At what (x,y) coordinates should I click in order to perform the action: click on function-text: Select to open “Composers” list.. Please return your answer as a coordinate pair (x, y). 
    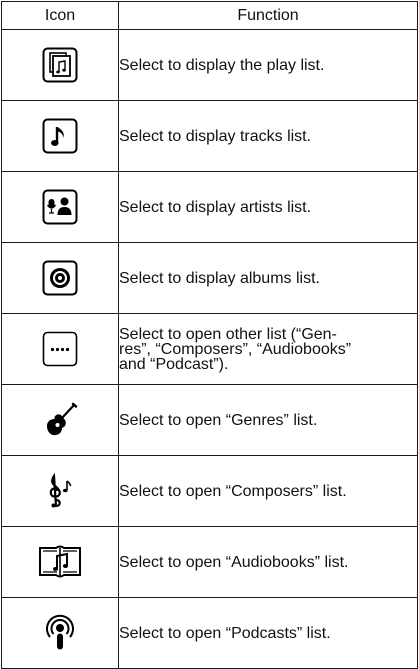
    Looking at the image, I should click on (233, 491).